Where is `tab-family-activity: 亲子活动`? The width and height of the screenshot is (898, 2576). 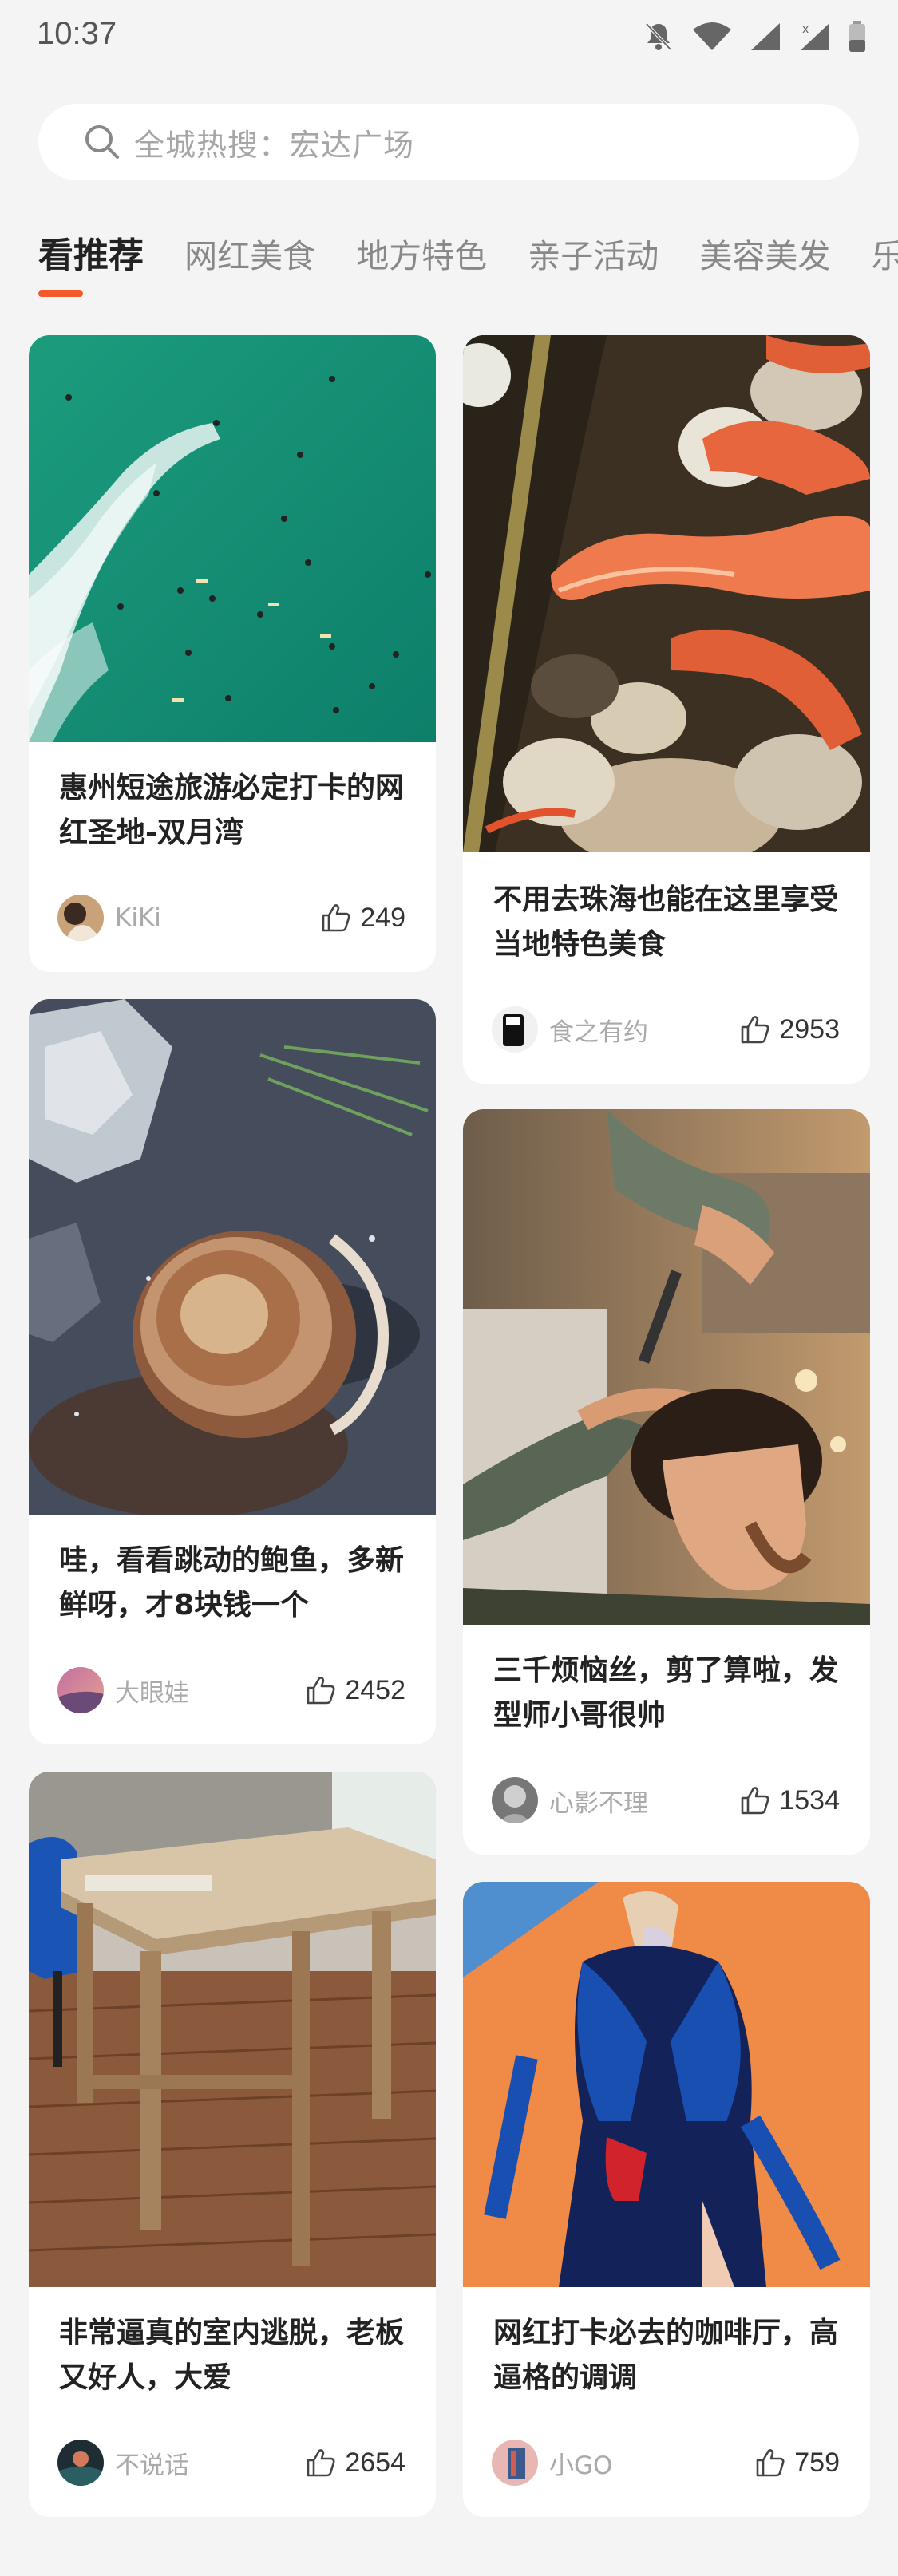 tab-family-activity: 亲子活动 is located at coordinates (593, 253).